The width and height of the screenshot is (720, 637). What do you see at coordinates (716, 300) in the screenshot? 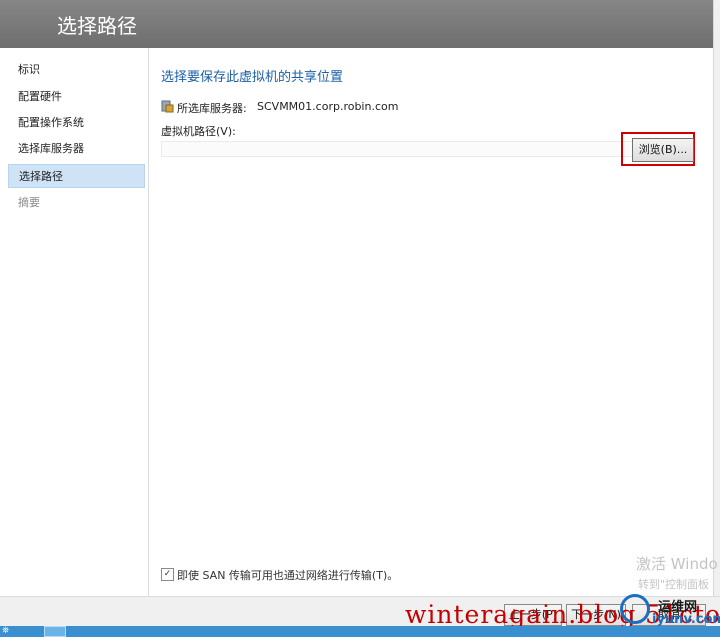
I see `window-right-edge` at bounding box center [716, 300].